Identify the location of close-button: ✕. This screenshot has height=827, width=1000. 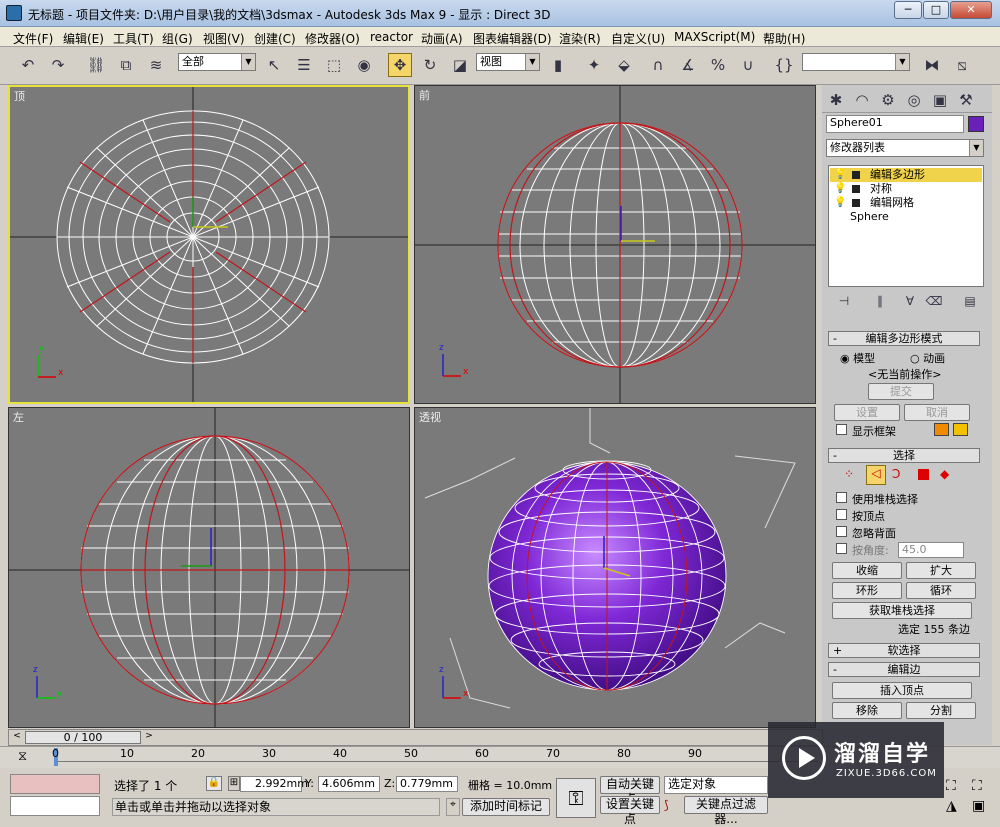
(971, 10).